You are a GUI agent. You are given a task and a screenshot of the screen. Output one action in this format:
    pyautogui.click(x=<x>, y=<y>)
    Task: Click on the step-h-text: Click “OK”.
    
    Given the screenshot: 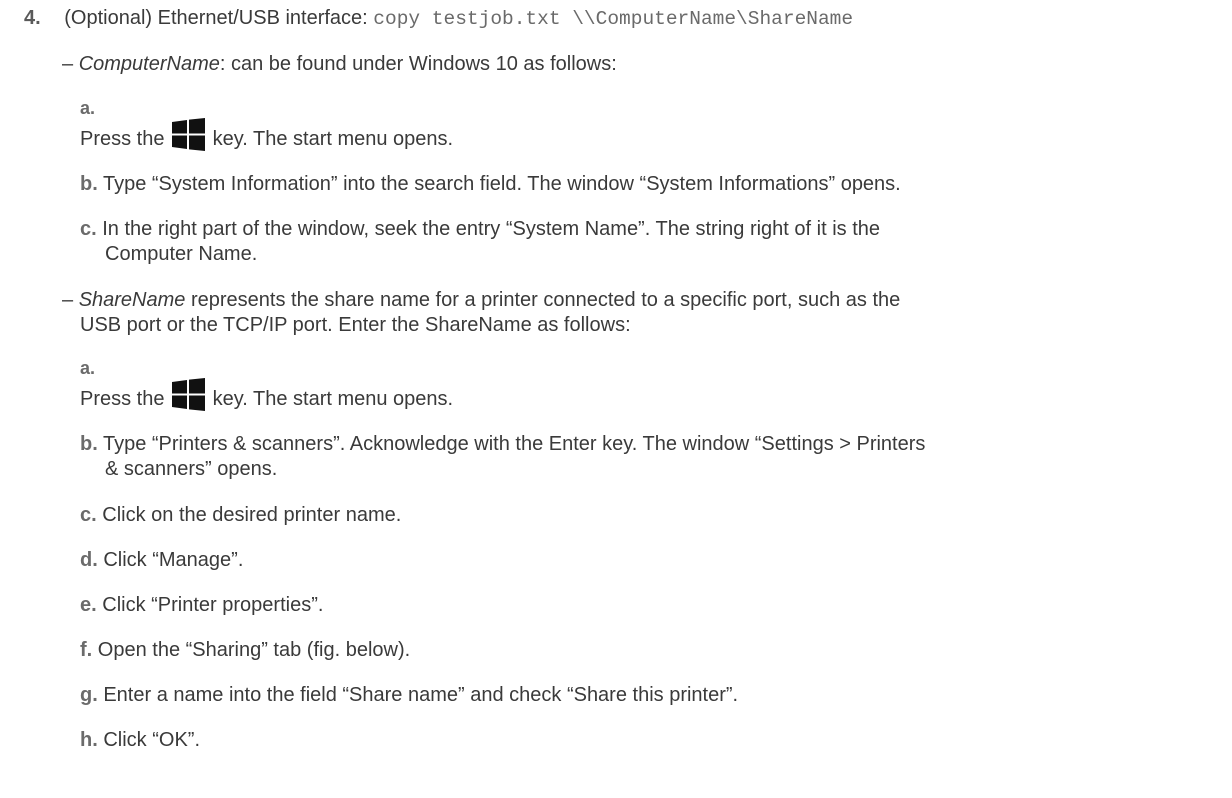 What is the action you would take?
    pyautogui.click(x=152, y=740)
    